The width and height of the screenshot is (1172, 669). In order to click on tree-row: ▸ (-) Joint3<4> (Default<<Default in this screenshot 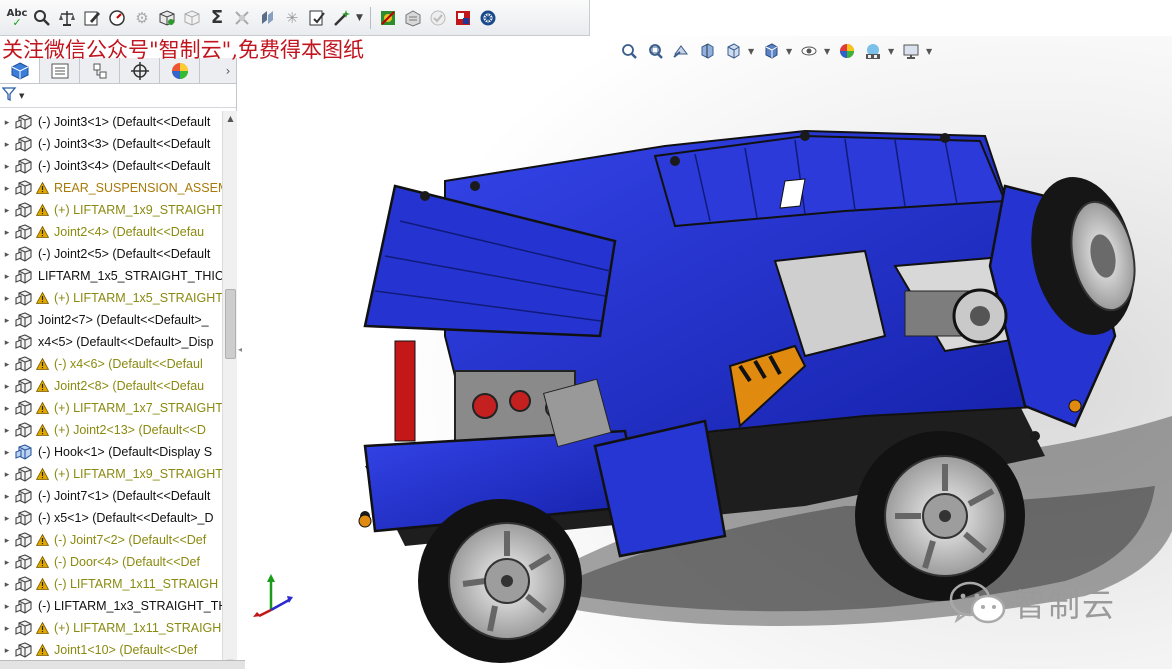, I will do `click(111, 166)`.